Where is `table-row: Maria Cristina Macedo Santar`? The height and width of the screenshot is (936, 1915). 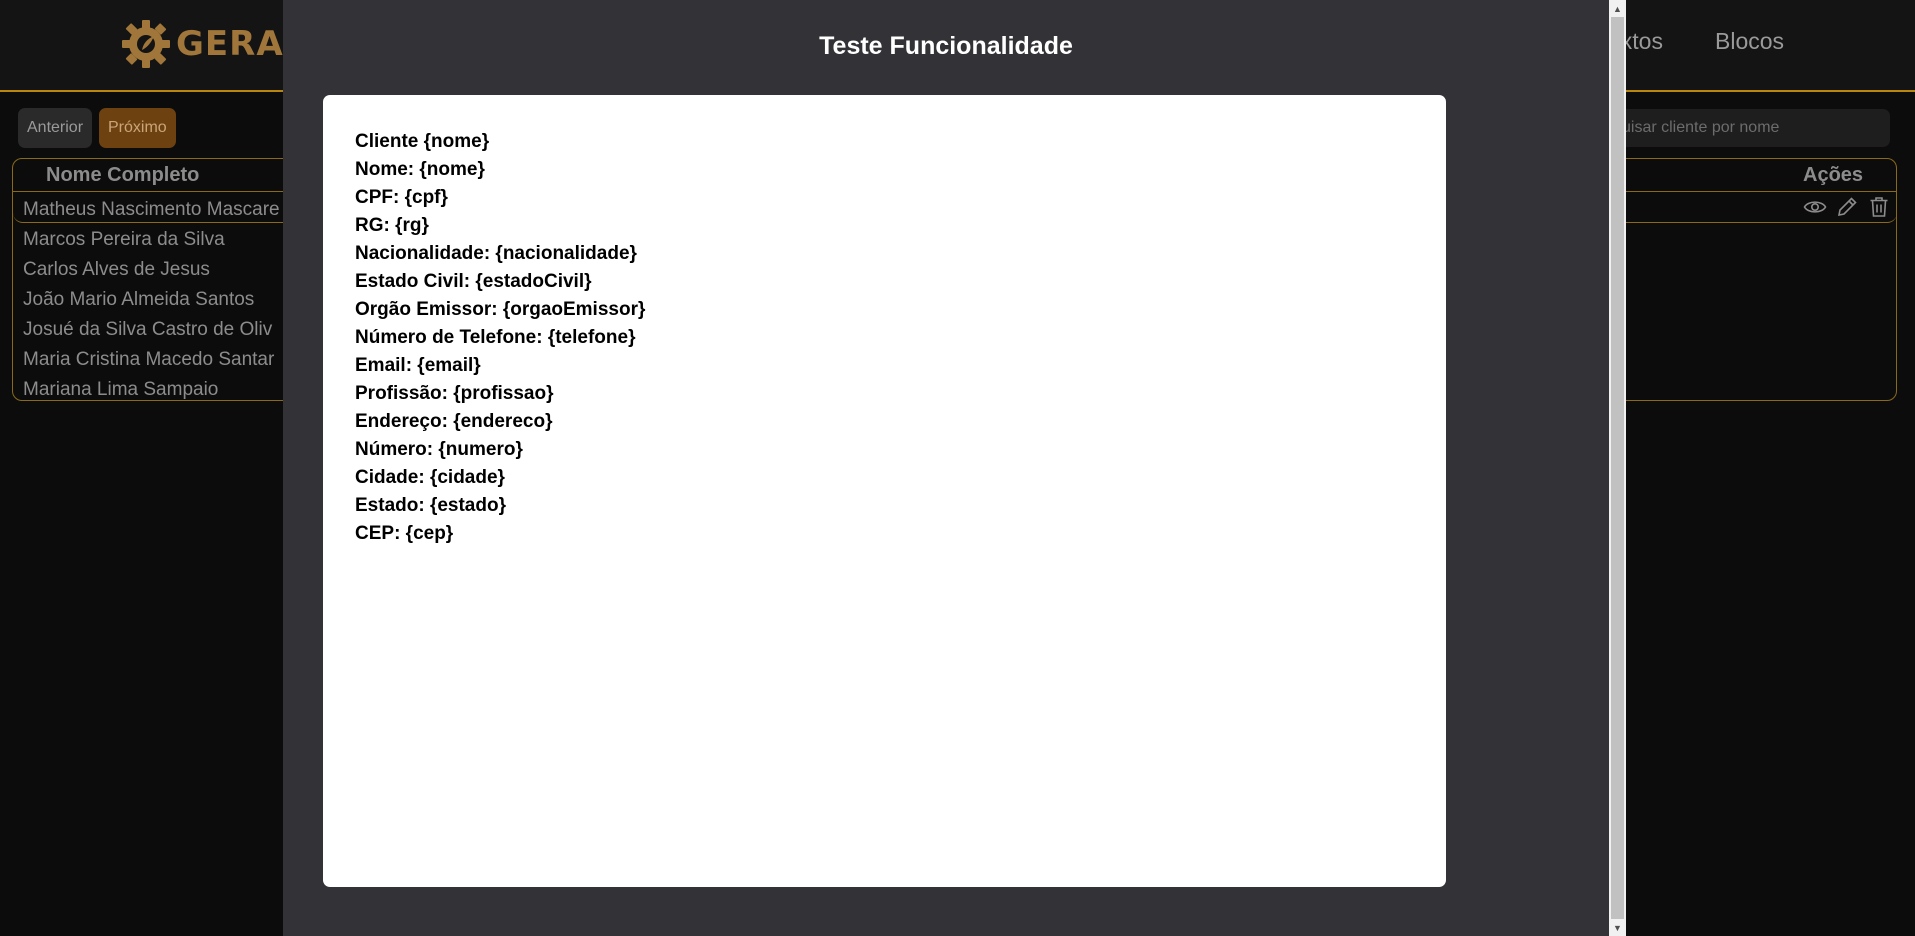 table-row: Maria Cristina Macedo Santar is located at coordinates (151, 360).